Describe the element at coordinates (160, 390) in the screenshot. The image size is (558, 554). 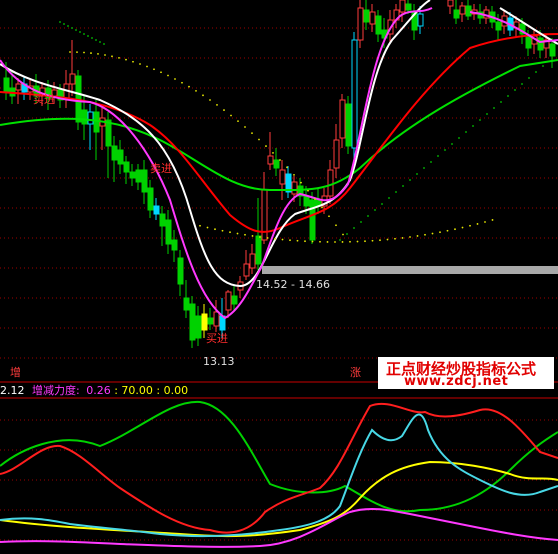
I see `indicator-sep2: :` at that location.